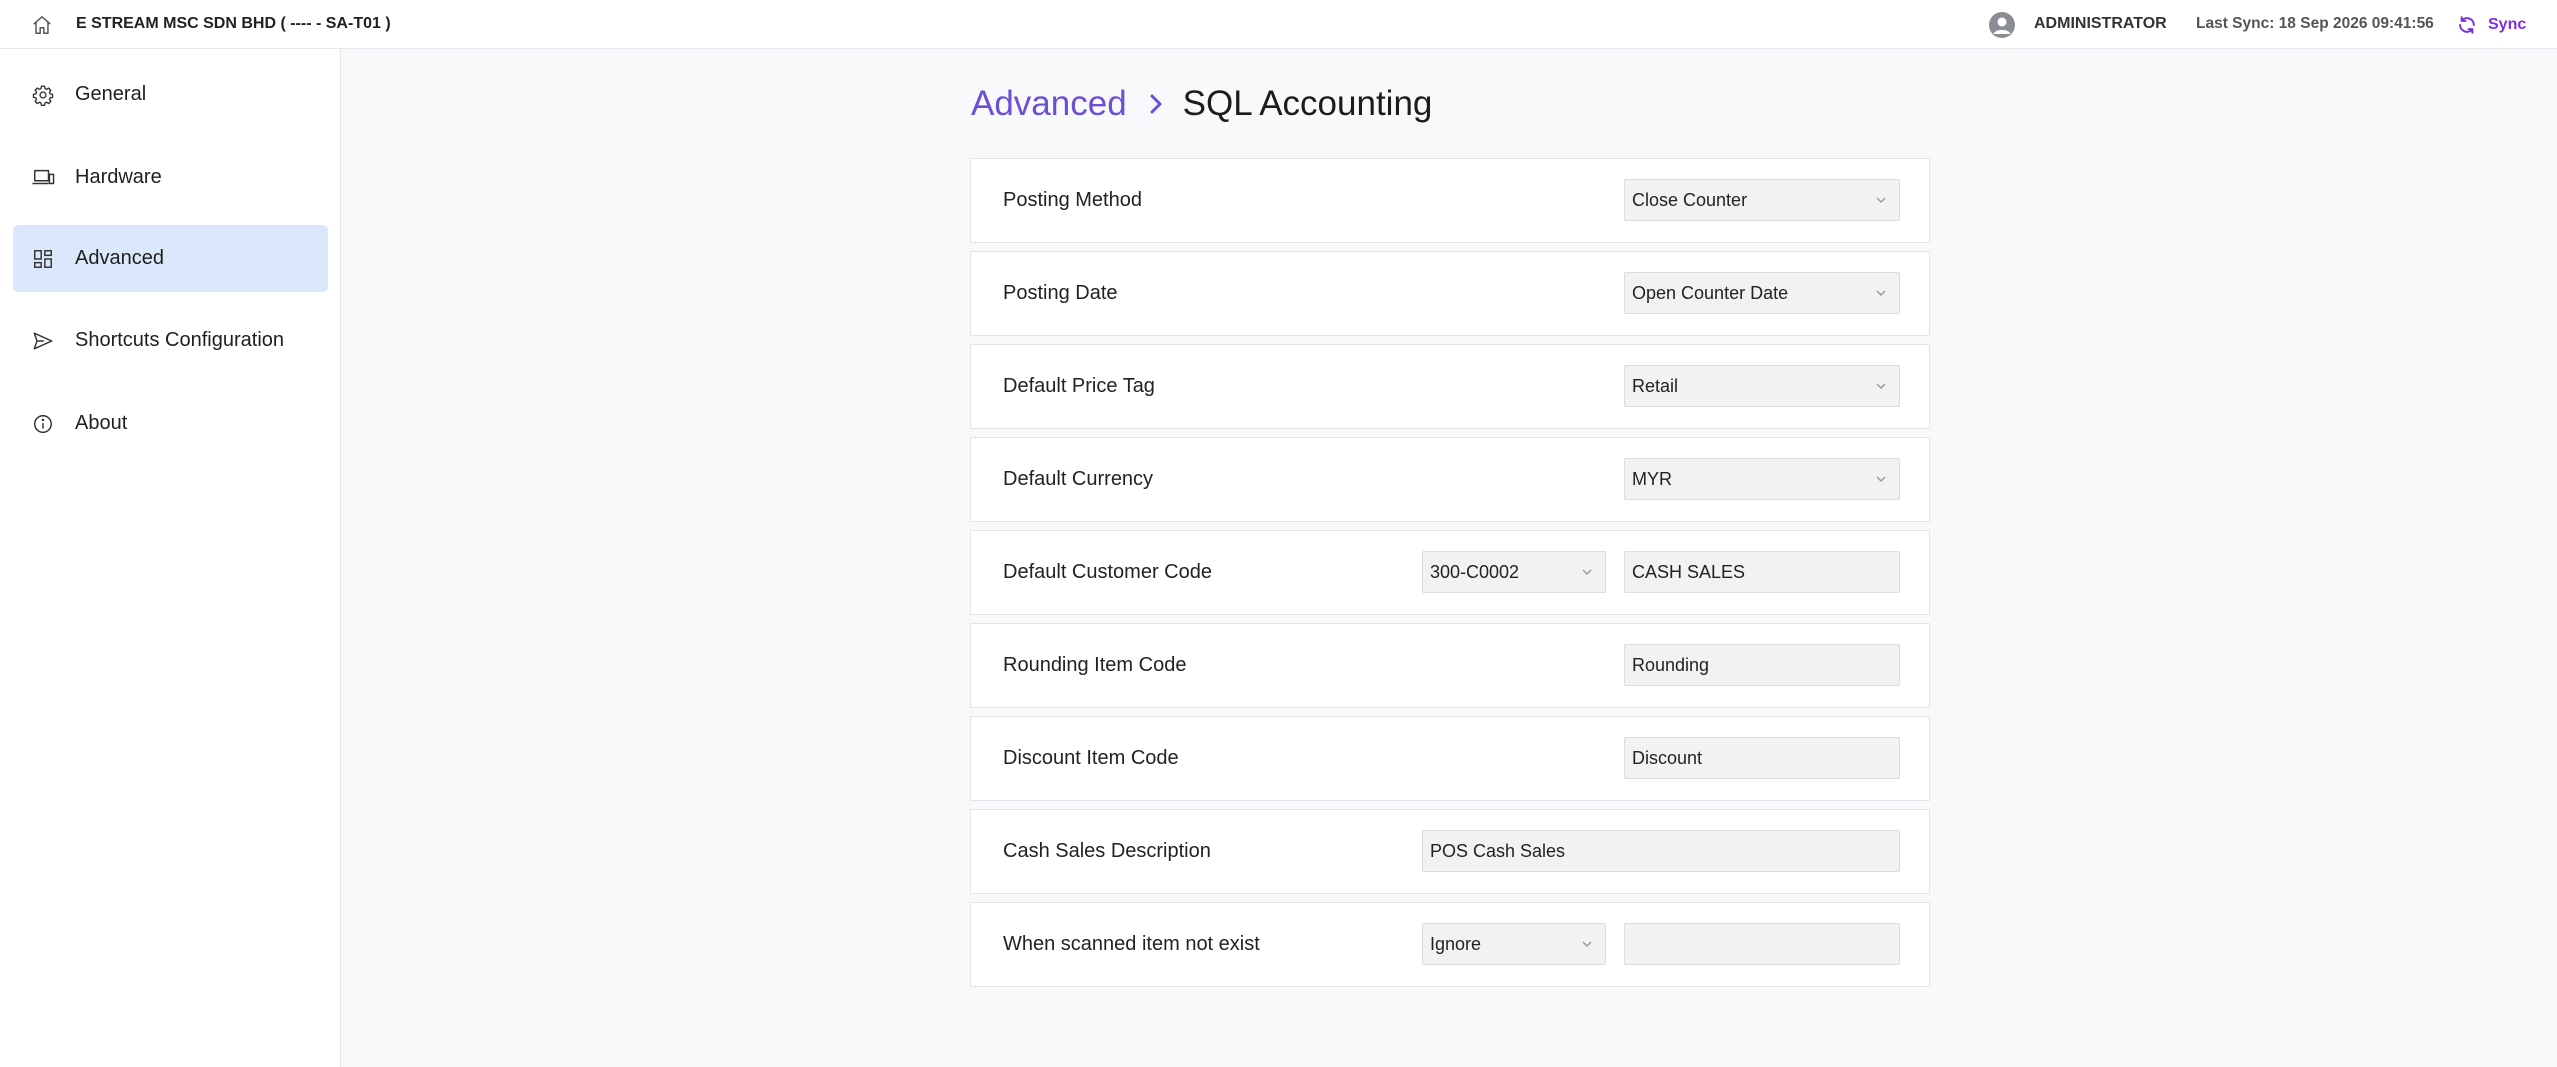 Image resolution: width=2557 pixels, height=1067 pixels. I want to click on setting-row-default-price-tag: Default Price Tag Retail, so click(1450, 386).